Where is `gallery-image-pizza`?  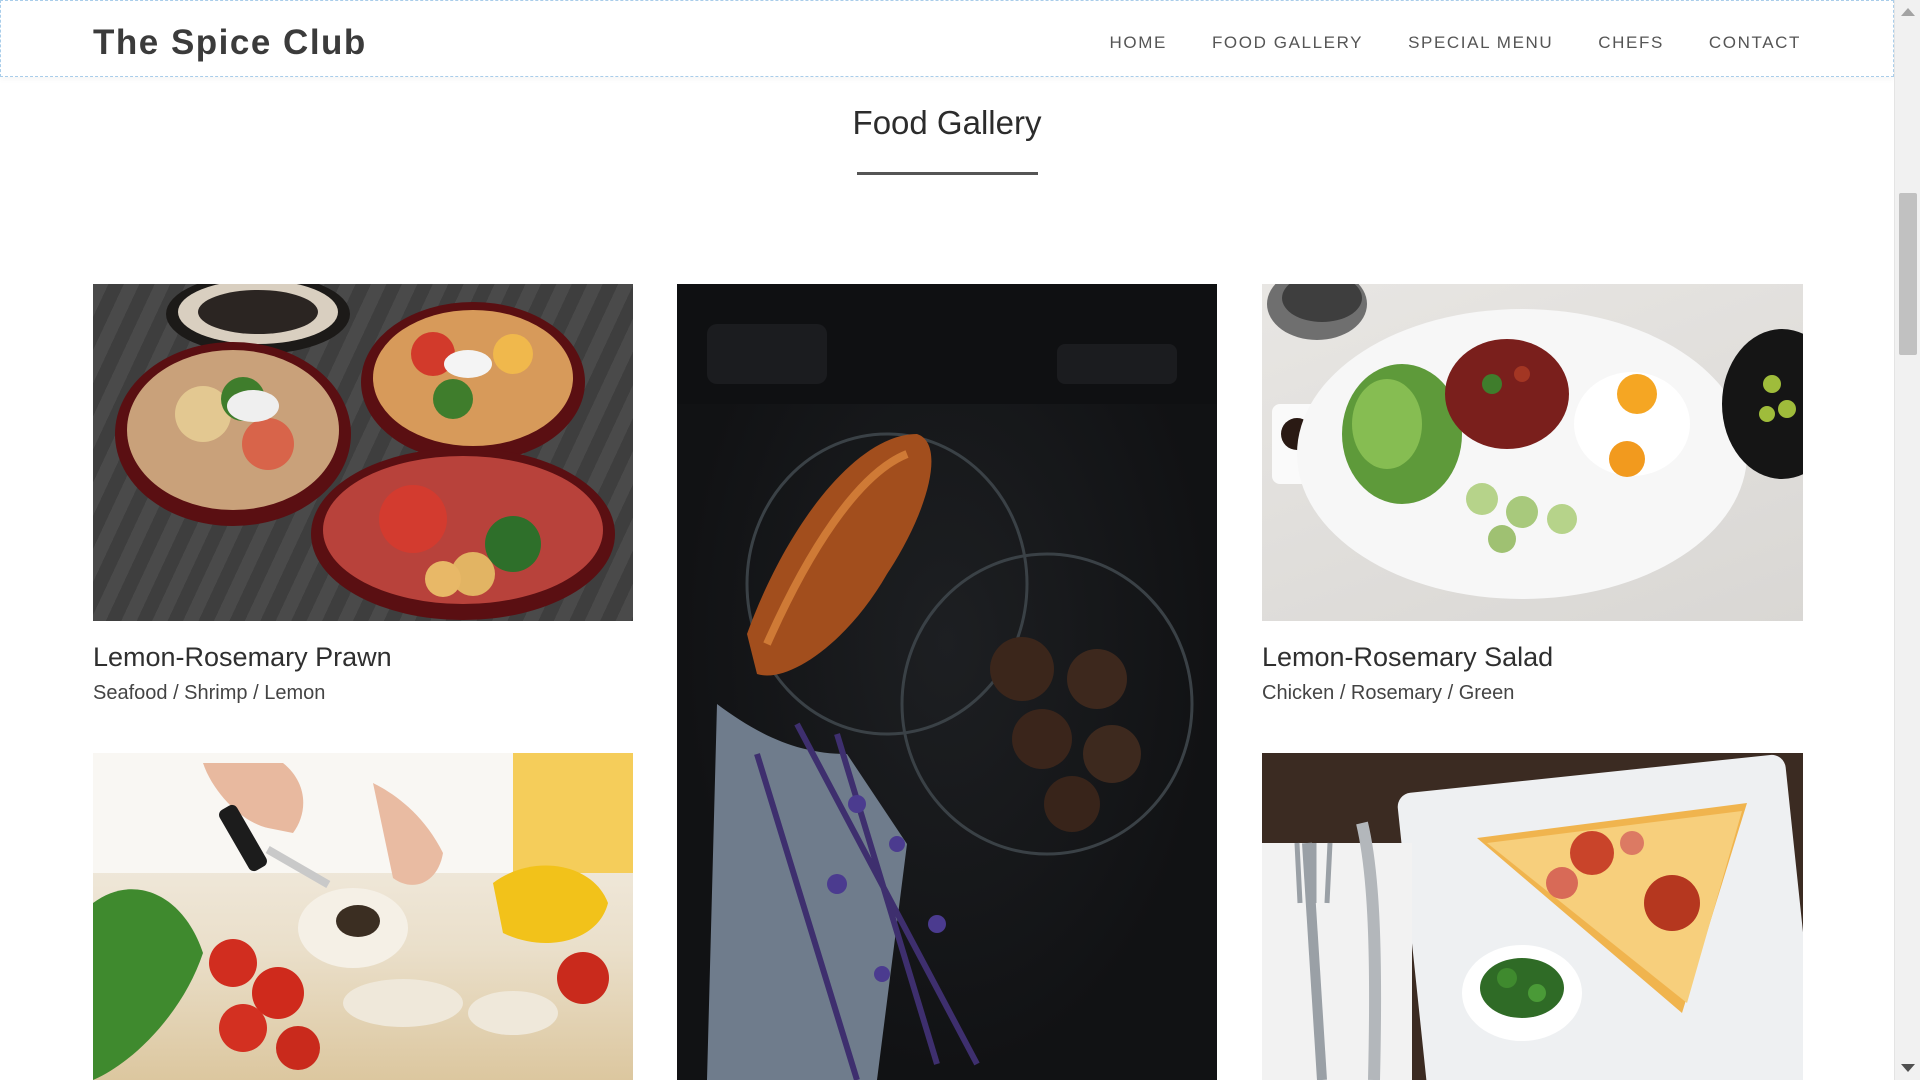
gallery-image-pizza is located at coordinates (1532, 916).